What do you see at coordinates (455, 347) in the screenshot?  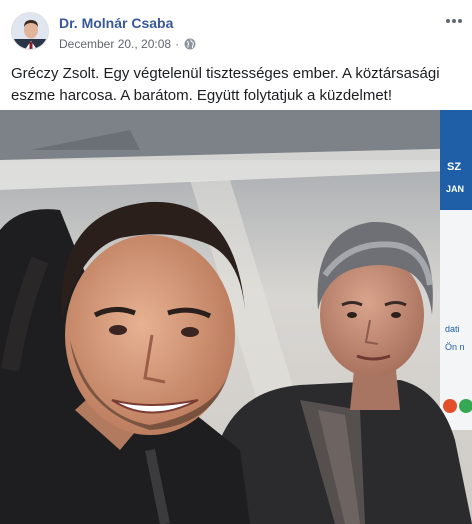 I see `banner-text-4: Ön n` at bounding box center [455, 347].